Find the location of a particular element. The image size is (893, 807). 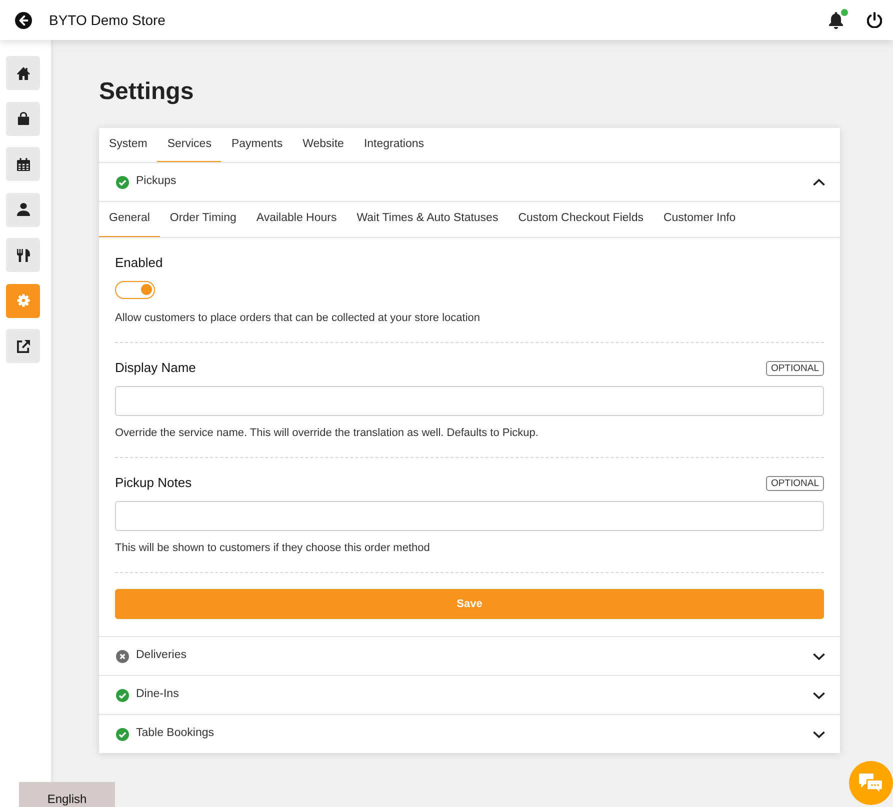

fork-knife-icon is located at coordinates (23, 255).